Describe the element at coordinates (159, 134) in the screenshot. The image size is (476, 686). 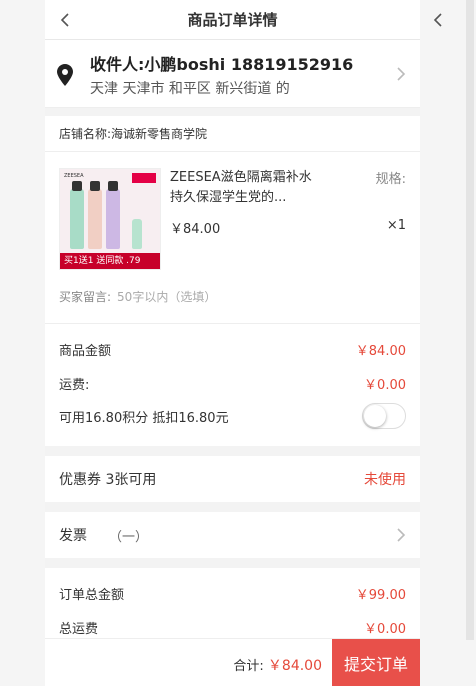
I see `shop-name: 海诚新零售商学院` at that location.